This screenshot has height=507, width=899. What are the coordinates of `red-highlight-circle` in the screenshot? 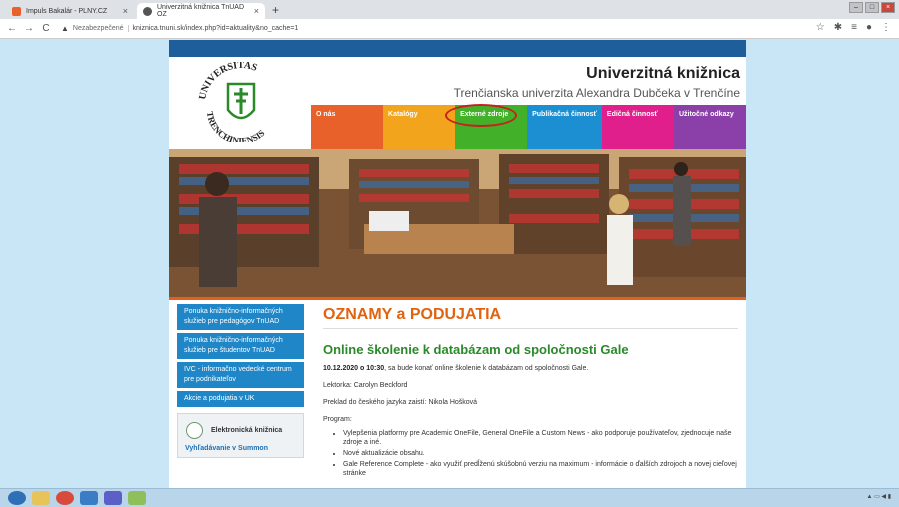 It's located at (481, 115).